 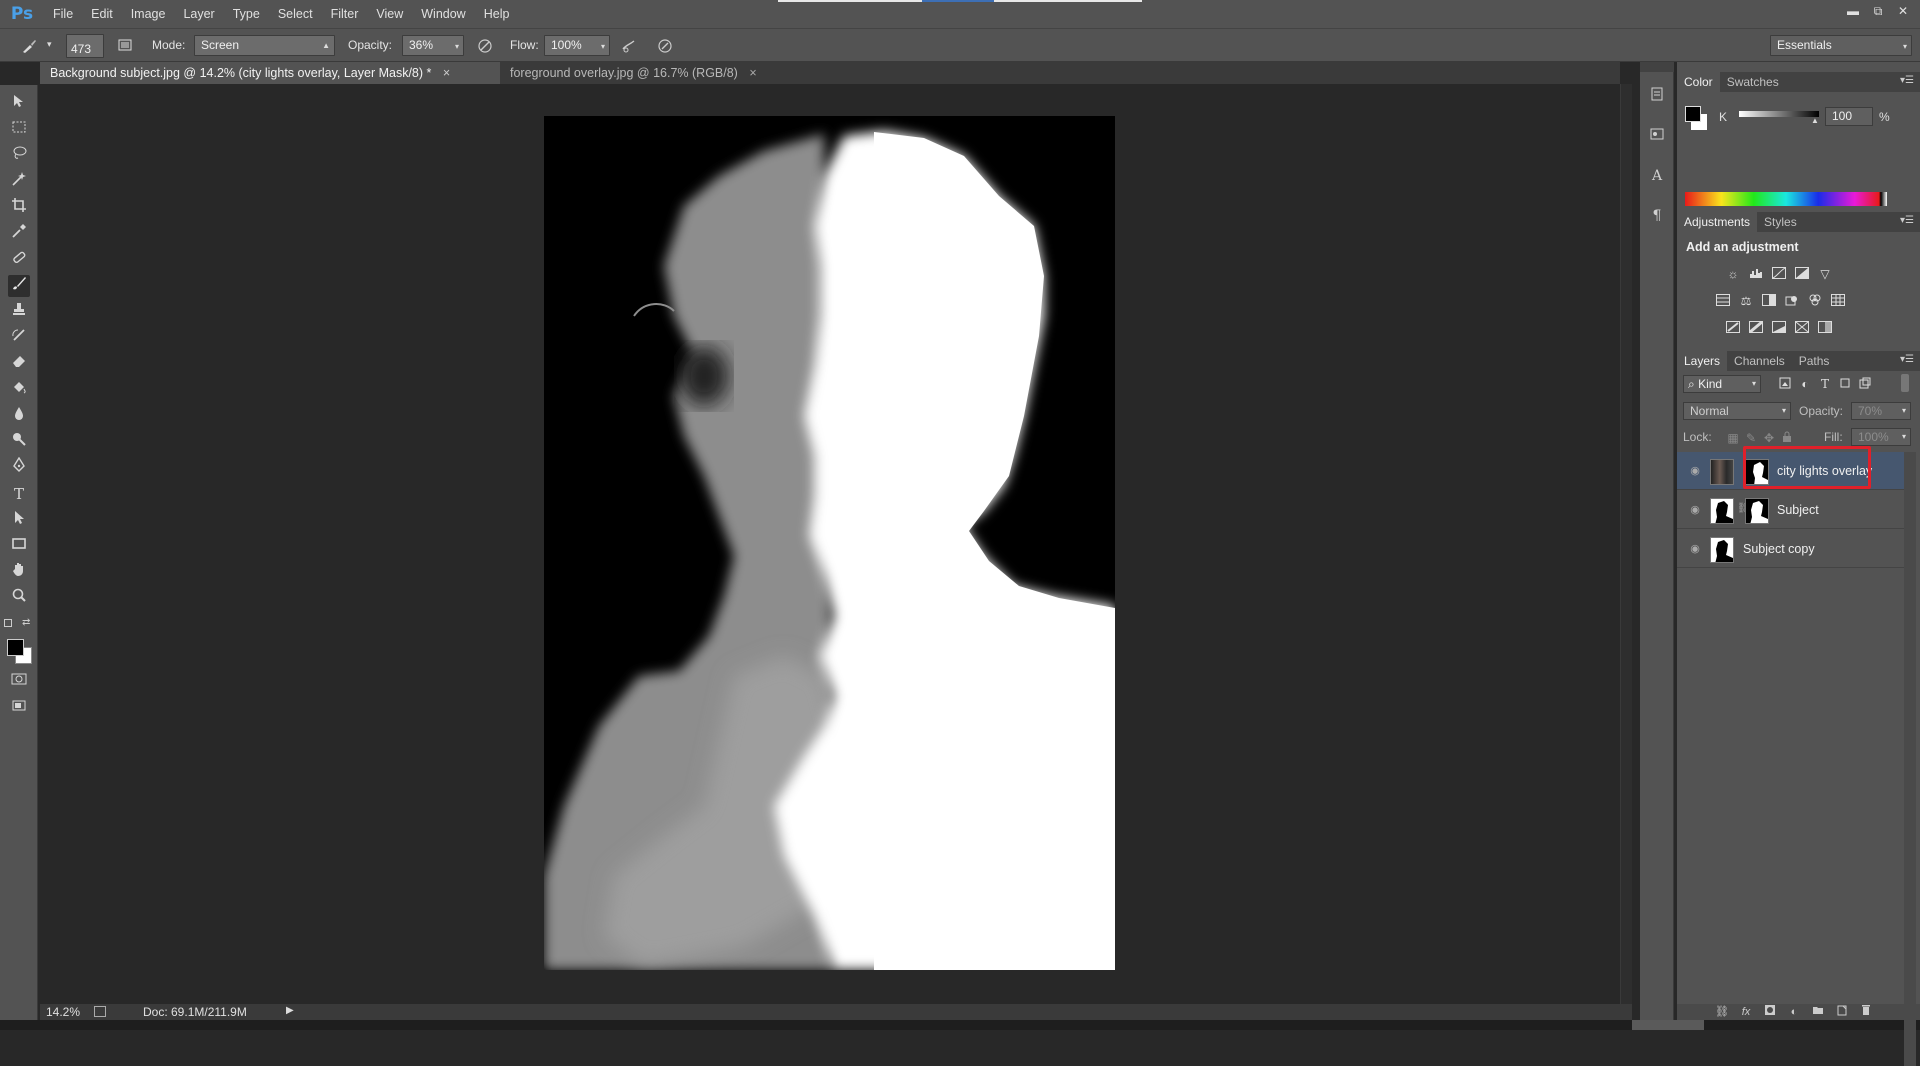 What do you see at coordinates (246, 14) in the screenshot?
I see `menu-type: Type` at bounding box center [246, 14].